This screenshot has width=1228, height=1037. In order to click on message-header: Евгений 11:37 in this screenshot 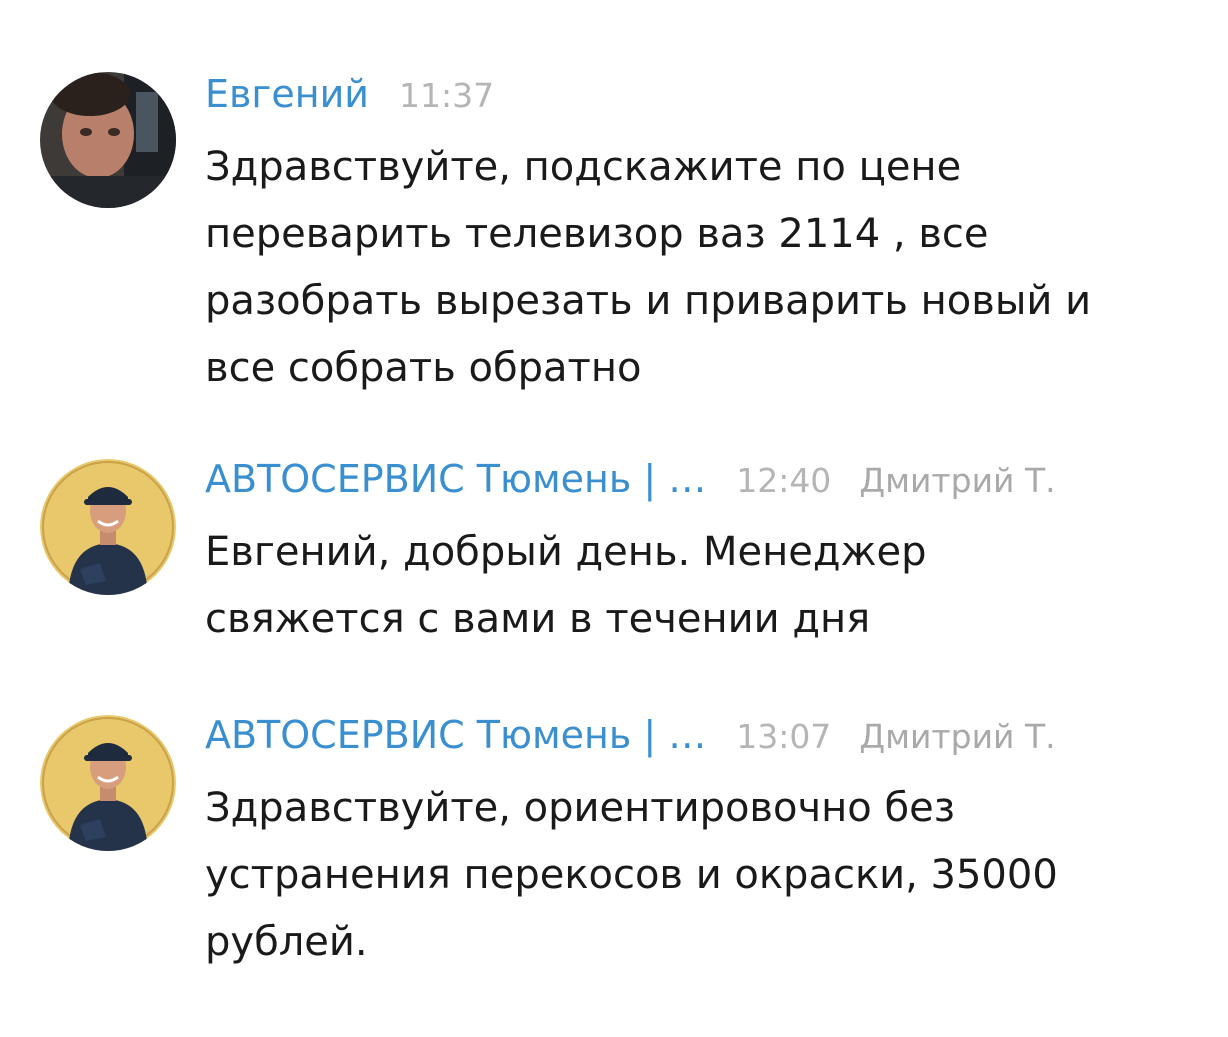, I will do `click(349, 102)`.